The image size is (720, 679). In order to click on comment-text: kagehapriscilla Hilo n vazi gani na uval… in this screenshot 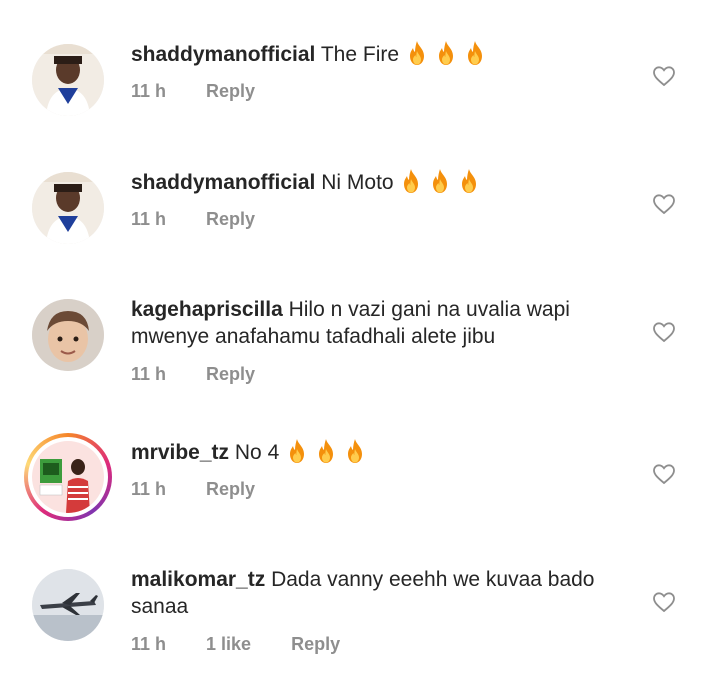, I will do `click(381, 323)`.